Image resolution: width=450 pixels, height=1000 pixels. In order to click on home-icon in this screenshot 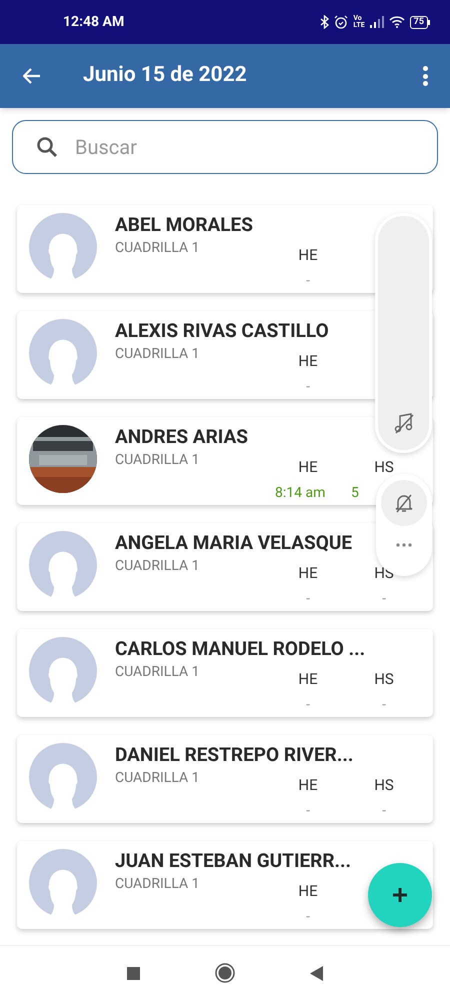, I will do `click(225, 973)`.